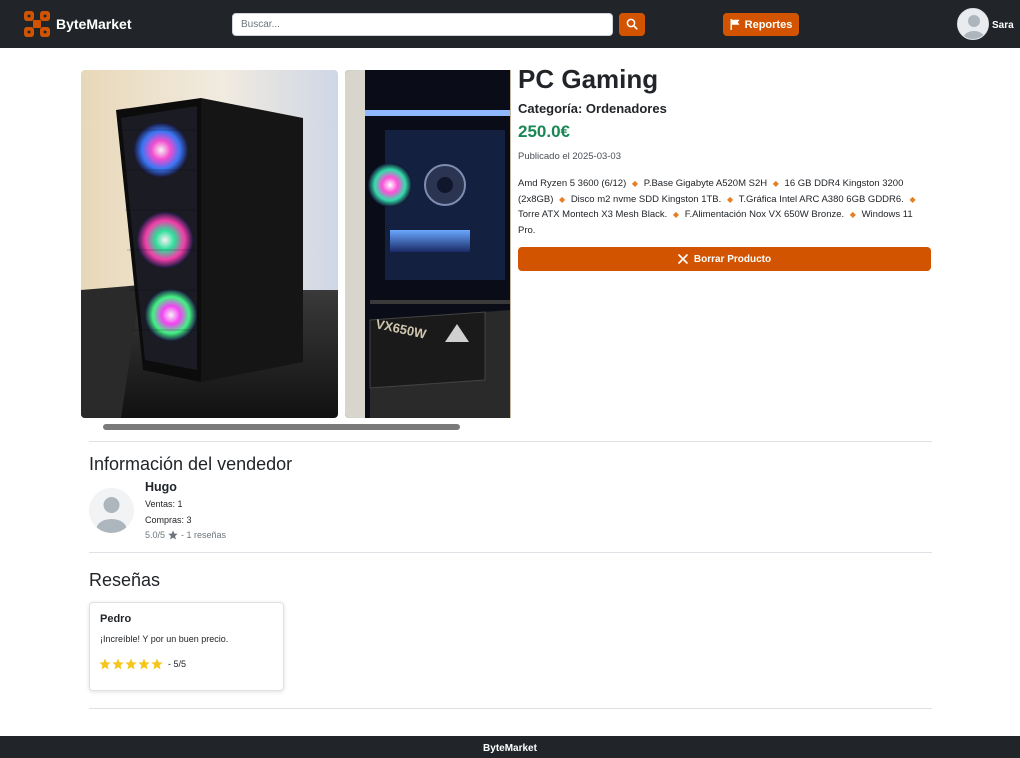 The height and width of the screenshot is (758, 1020). Describe the element at coordinates (735, 24) in the screenshot. I see `flag-icon` at that location.